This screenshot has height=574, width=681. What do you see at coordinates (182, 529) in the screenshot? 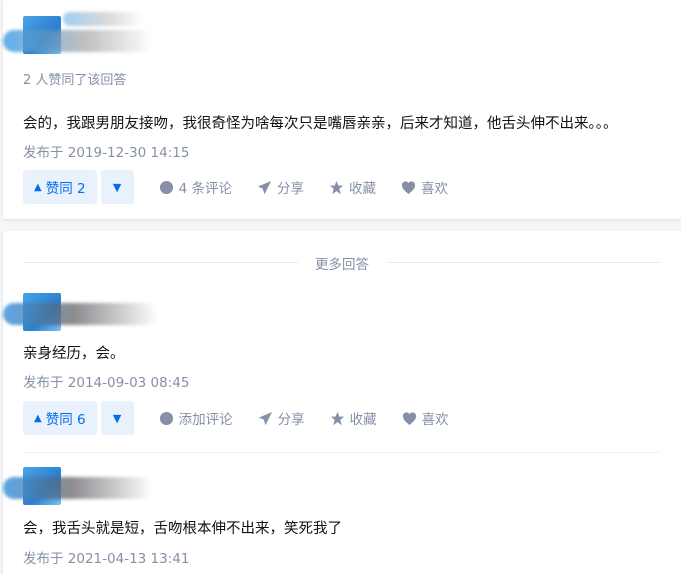
I see `answer-content: 会，我舌头就是短，舌吻根本伸不出来，笑死我了` at bounding box center [182, 529].